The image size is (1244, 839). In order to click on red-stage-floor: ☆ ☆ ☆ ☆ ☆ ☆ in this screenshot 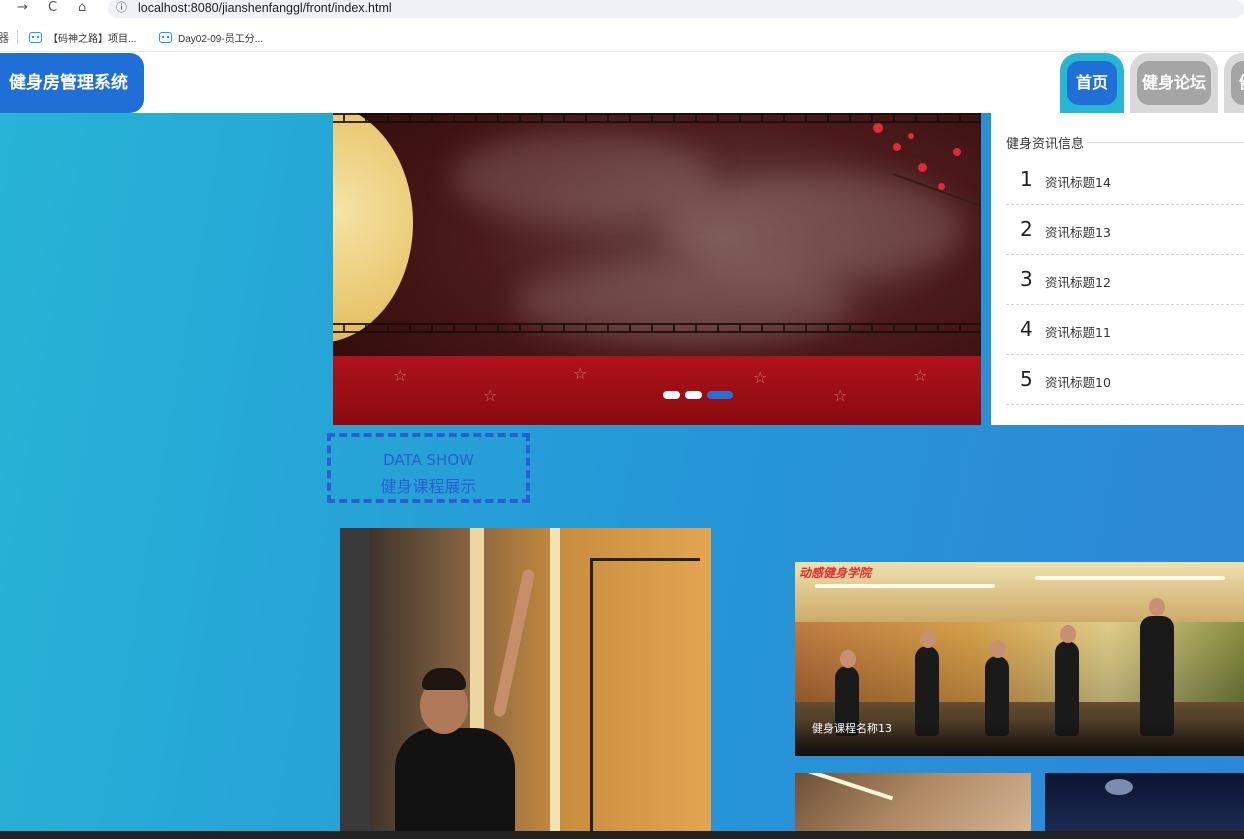, I will do `click(657, 390)`.